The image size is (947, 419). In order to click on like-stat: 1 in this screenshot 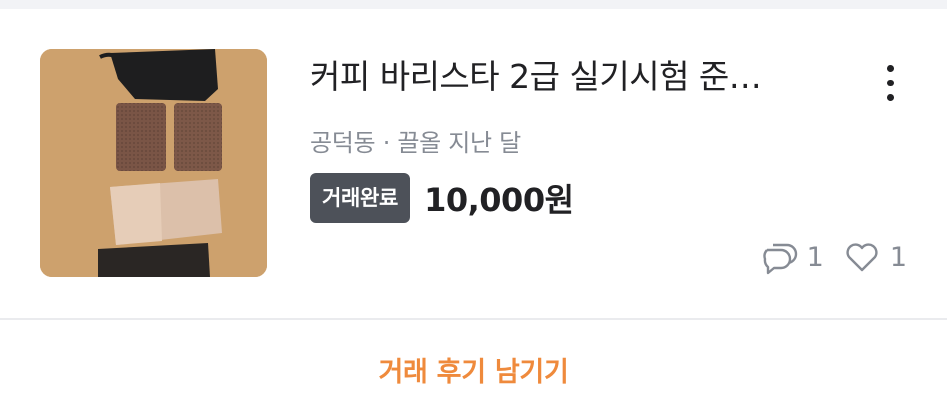, I will do `click(874, 257)`.